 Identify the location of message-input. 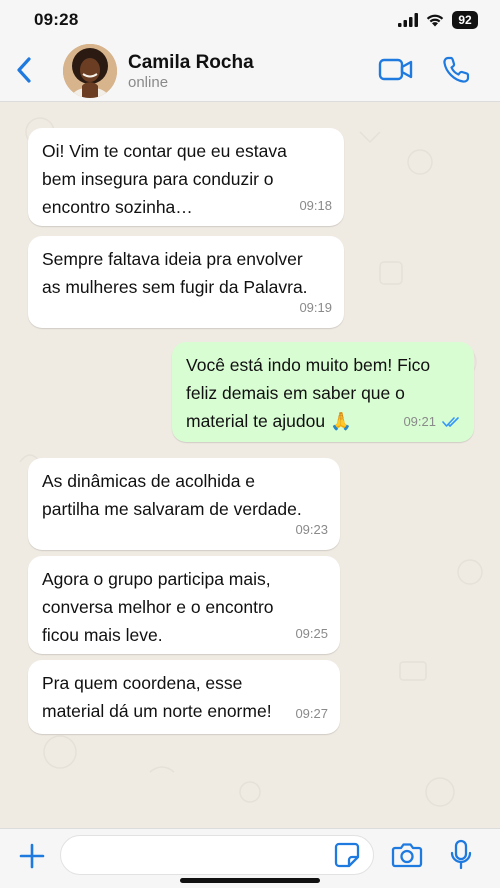
(217, 855).